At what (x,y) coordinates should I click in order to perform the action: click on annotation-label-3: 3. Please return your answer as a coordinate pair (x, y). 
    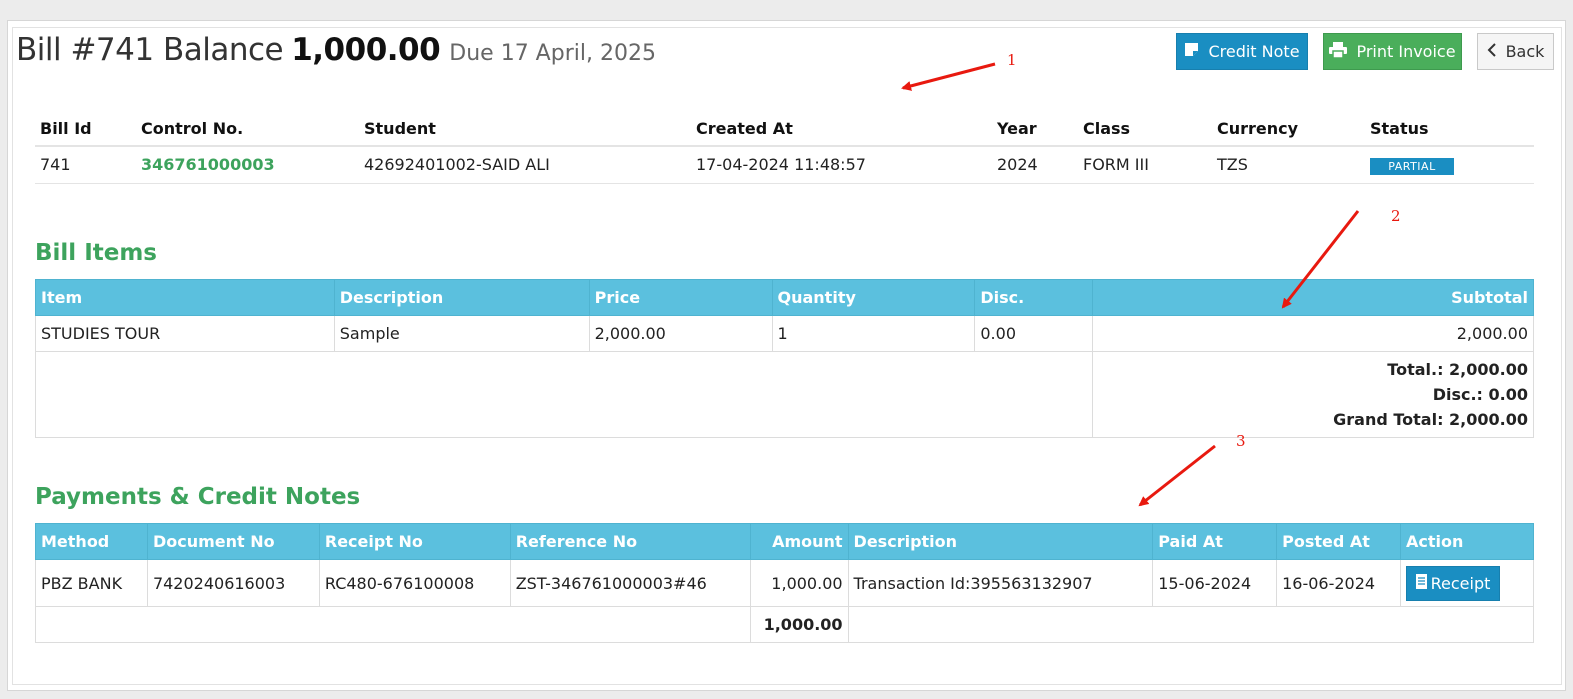
    Looking at the image, I should click on (1241, 441).